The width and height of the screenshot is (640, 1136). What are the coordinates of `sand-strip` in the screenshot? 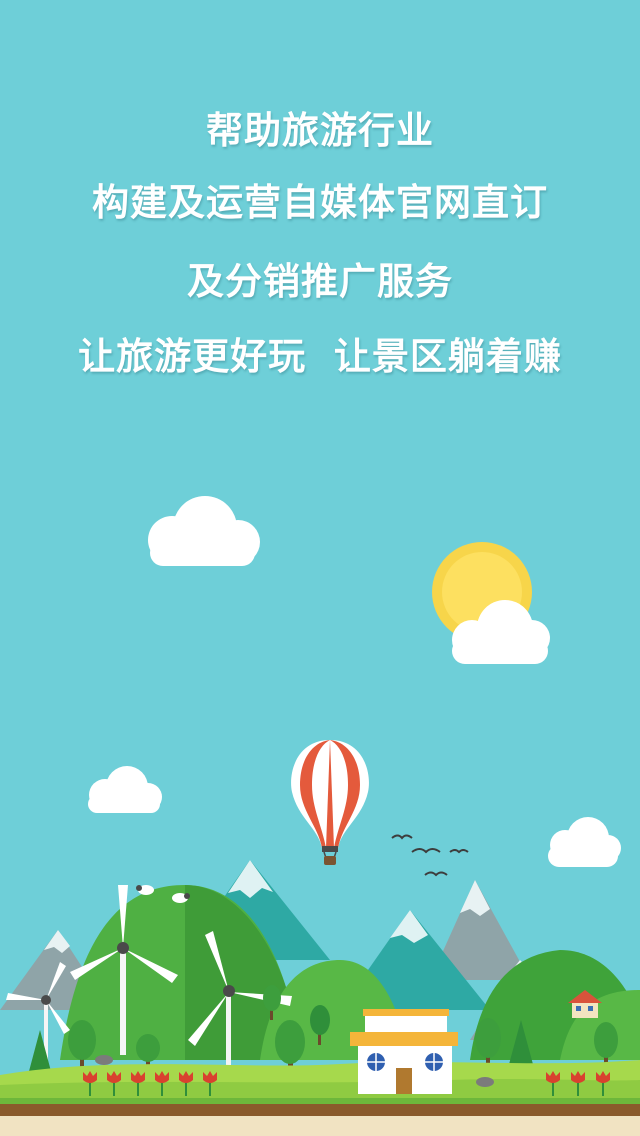 It's located at (320, 1126).